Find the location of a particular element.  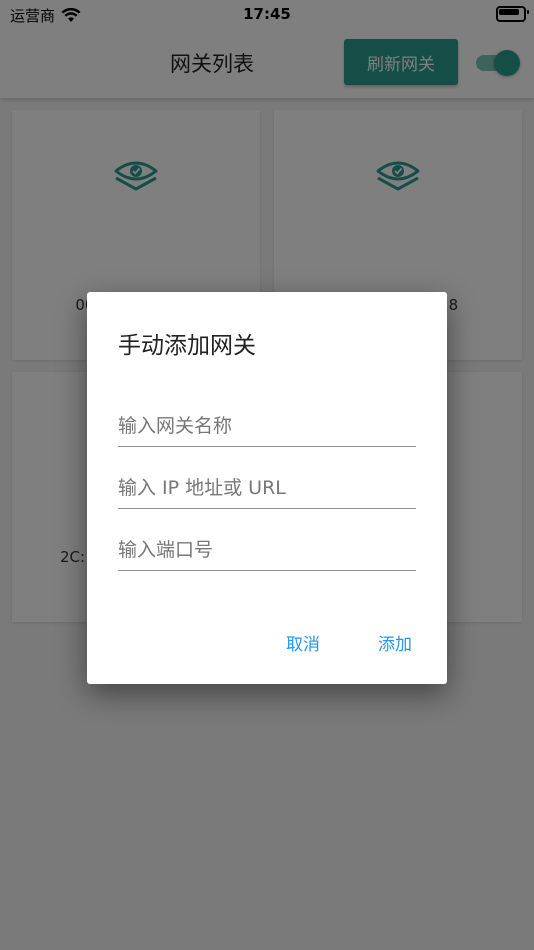

dialog-title: 手动添加网关 is located at coordinates (187, 346).